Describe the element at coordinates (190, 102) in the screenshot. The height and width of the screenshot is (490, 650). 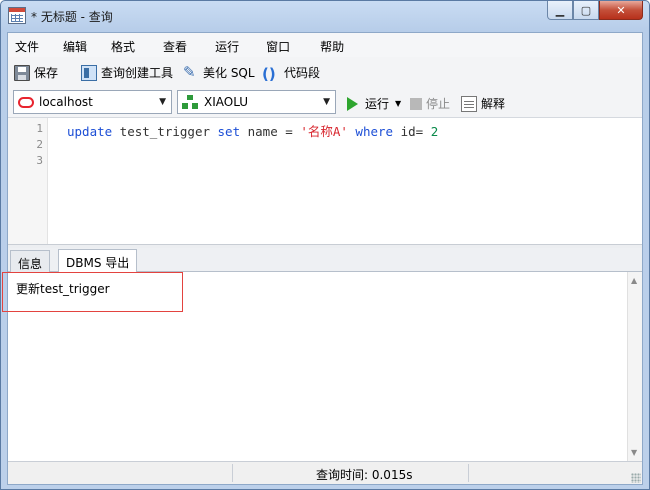
I see `schema-icon` at that location.